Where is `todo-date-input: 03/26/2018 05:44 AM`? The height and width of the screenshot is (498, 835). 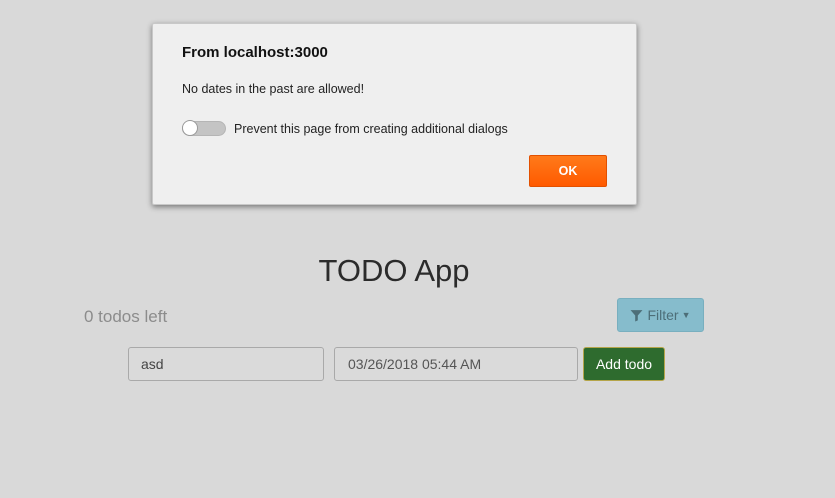
todo-date-input: 03/26/2018 05:44 AM is located at coordinates (456, 364).